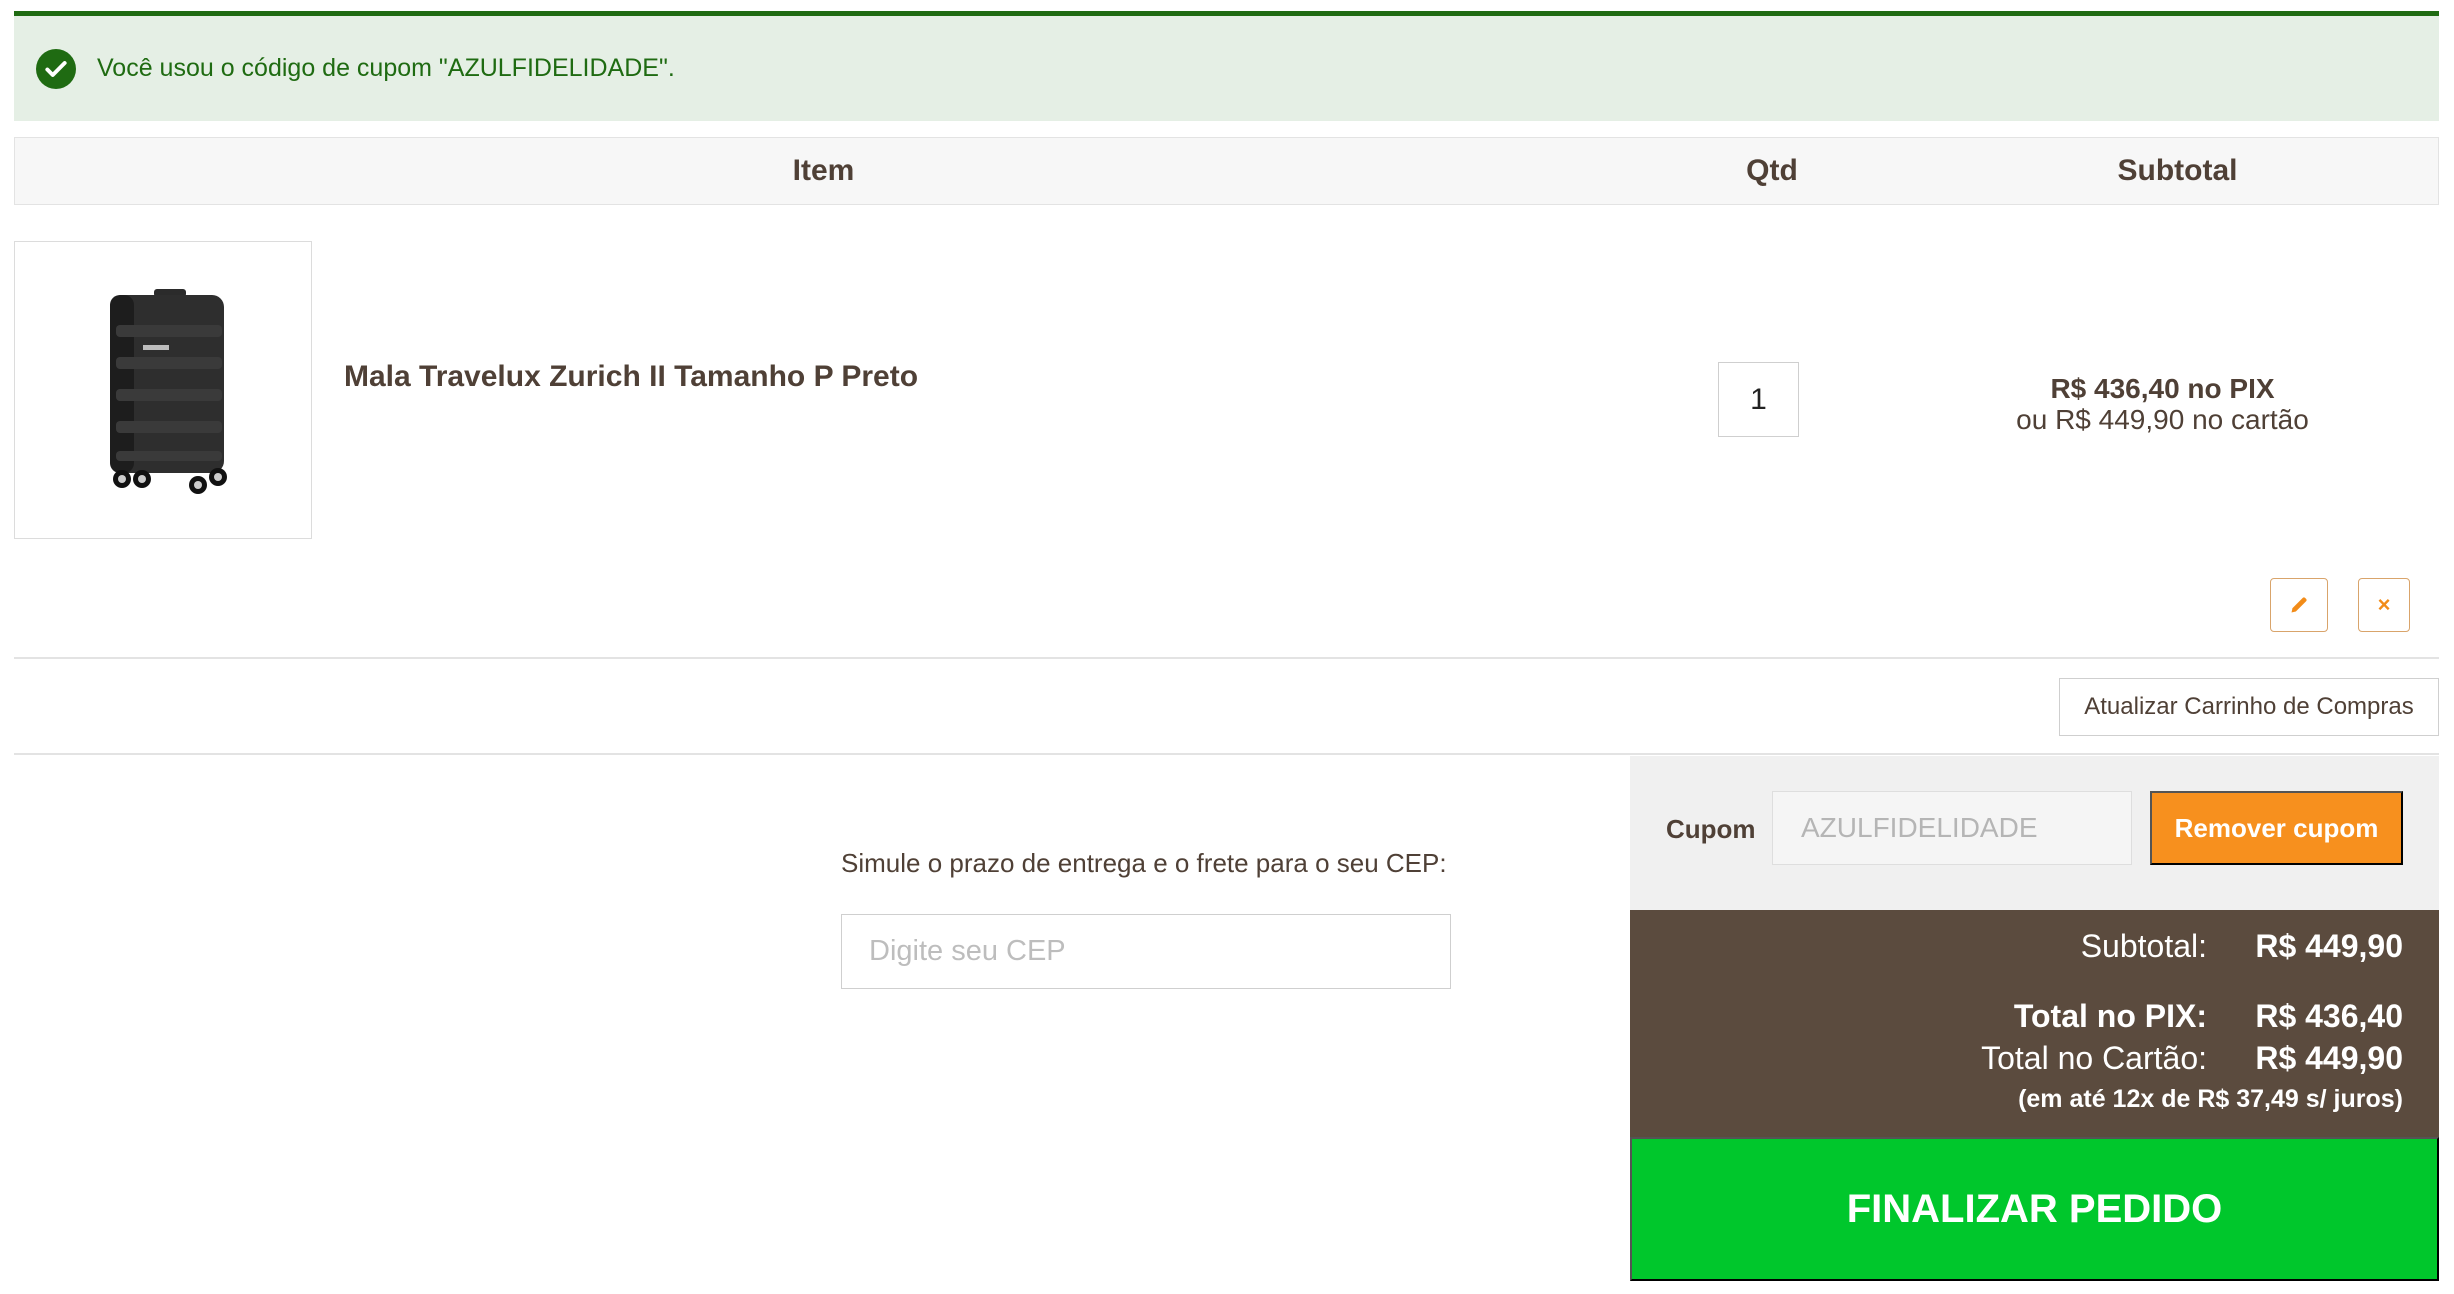  I want to click on header-qty: Qtd, so click(1772, 170).